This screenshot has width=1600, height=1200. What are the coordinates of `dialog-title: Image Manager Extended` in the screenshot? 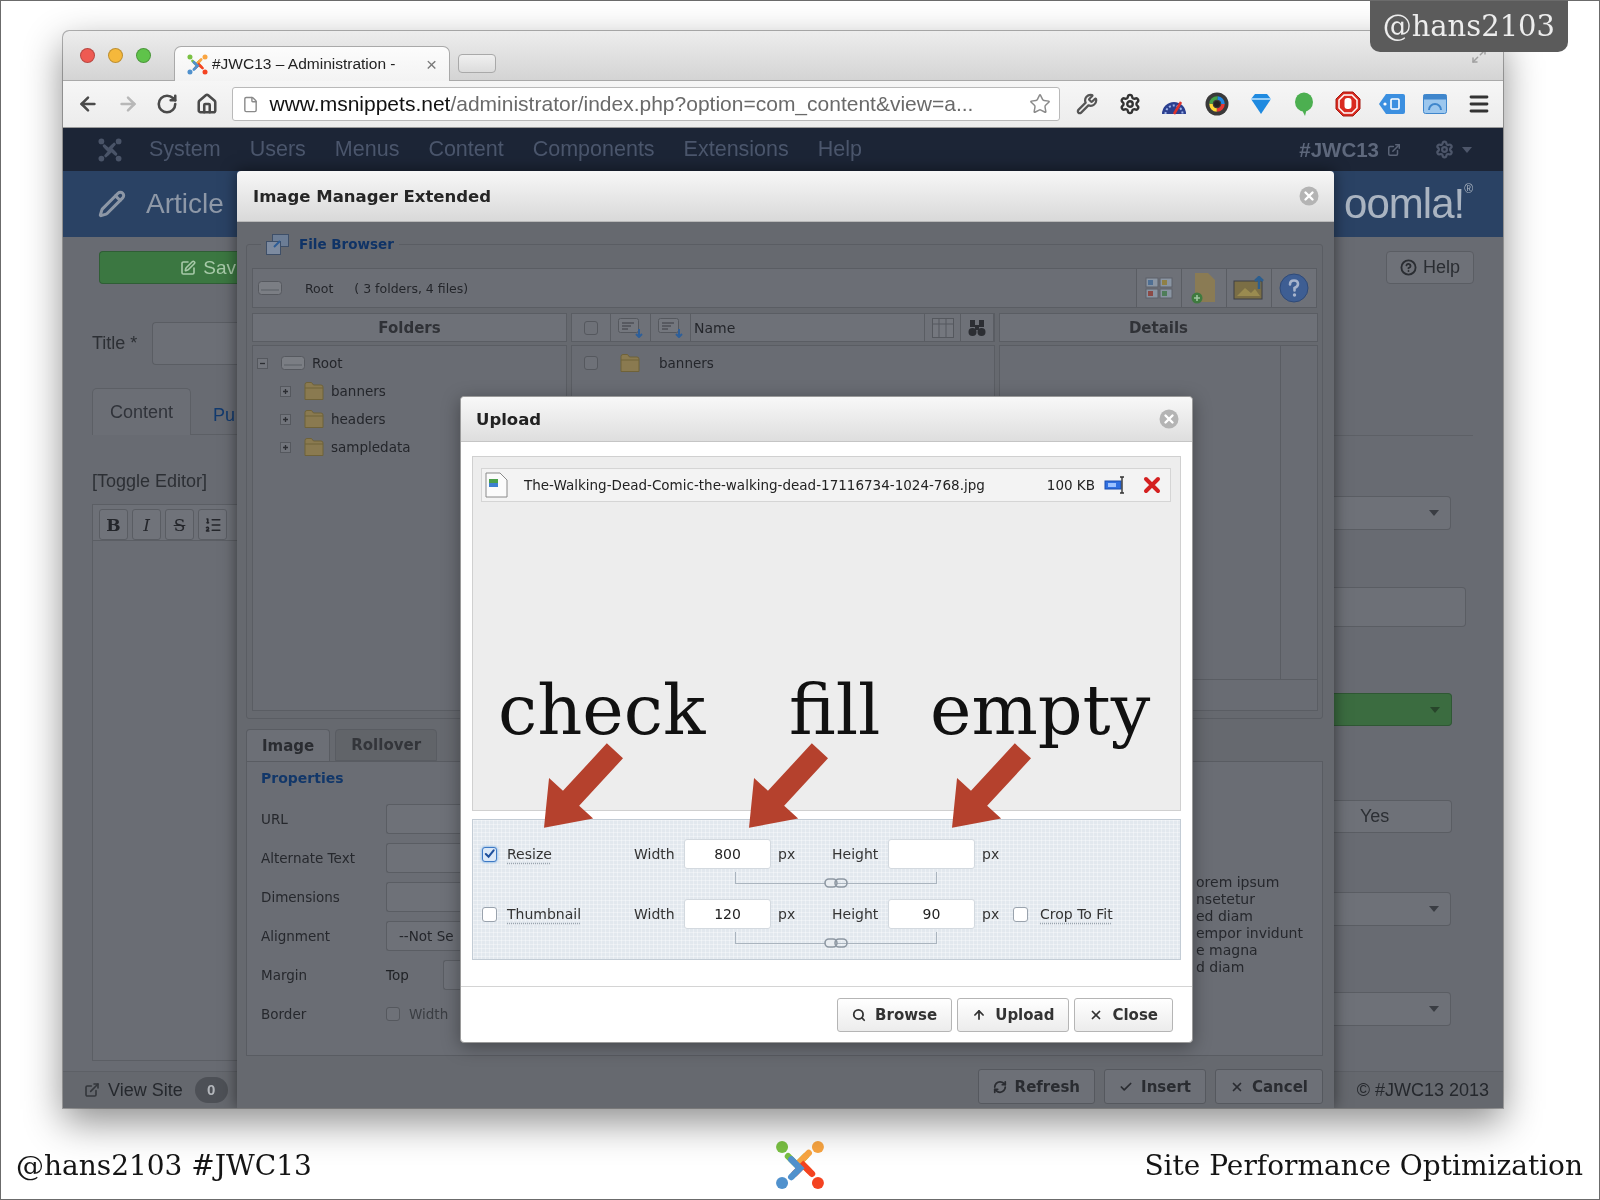 It's located at (372, 196).